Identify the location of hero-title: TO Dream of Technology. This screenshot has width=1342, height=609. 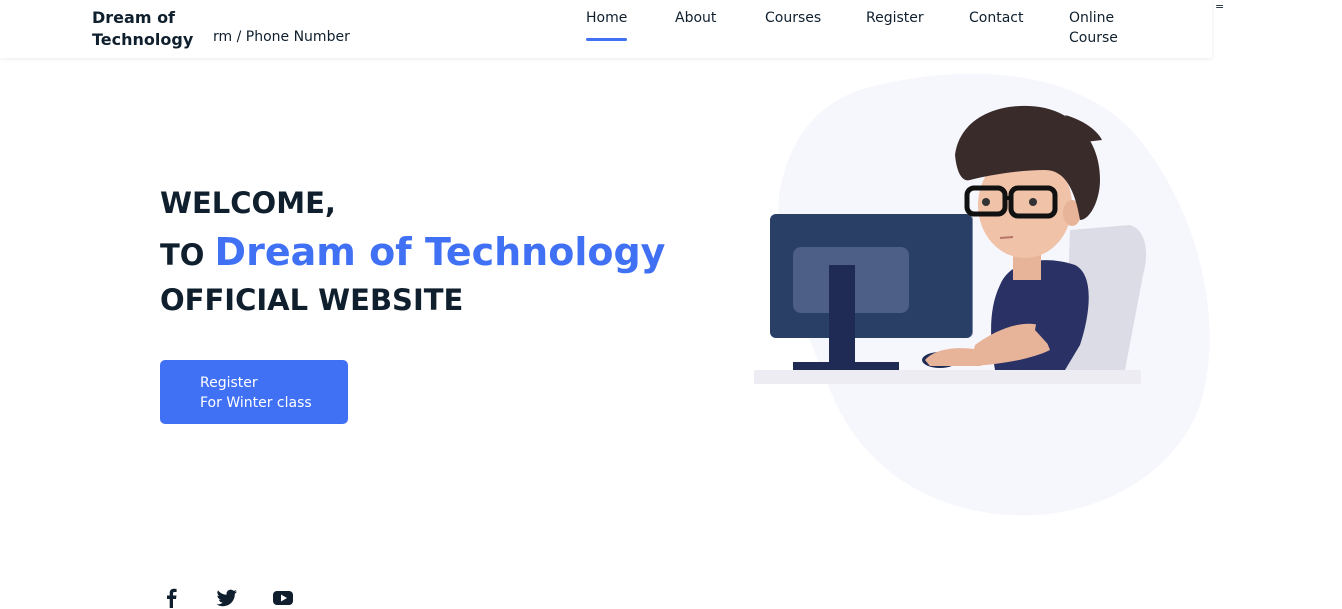
(412, 252).